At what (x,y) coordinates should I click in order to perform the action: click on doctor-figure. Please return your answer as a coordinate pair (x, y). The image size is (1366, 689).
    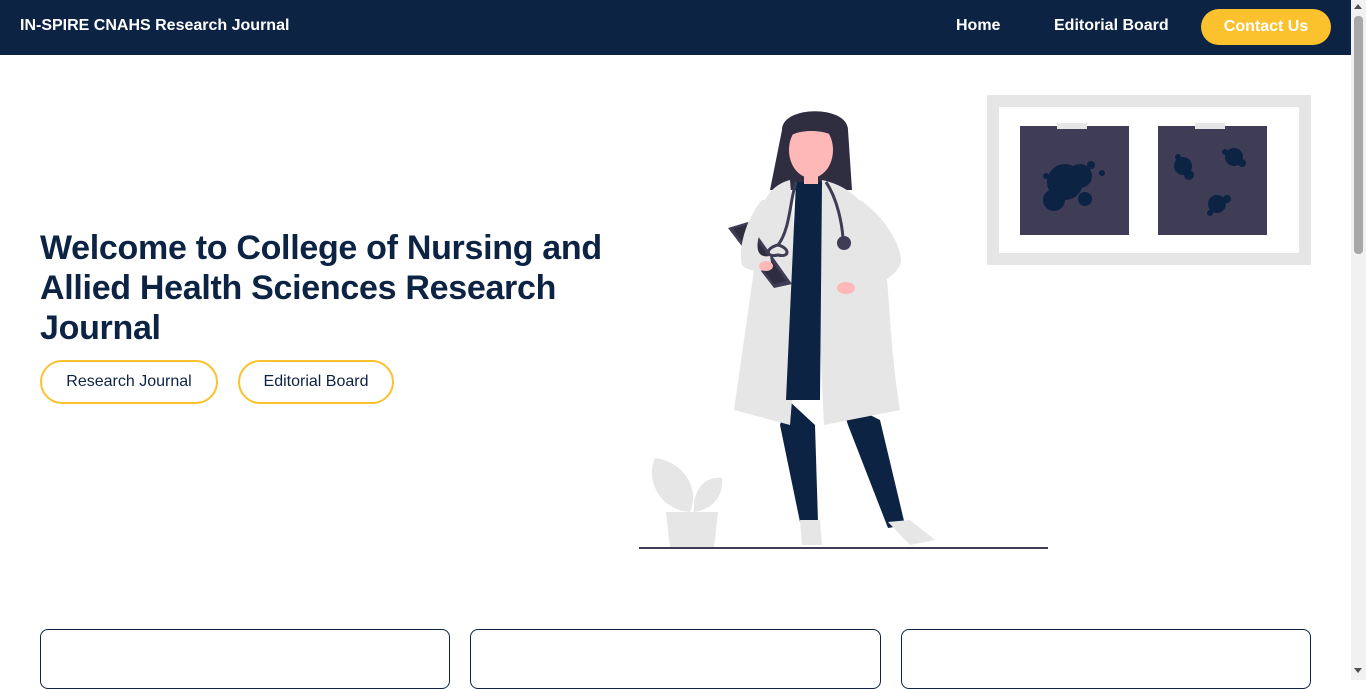
    Looking at the image, I should click on (831, 328).